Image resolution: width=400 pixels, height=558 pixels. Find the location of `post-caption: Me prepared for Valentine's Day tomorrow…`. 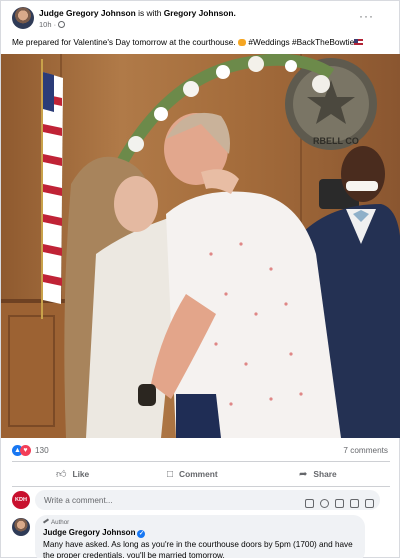

post-caption: Me prepared for Valentine's Day tomorrow… is located at coordinates (188, 42).